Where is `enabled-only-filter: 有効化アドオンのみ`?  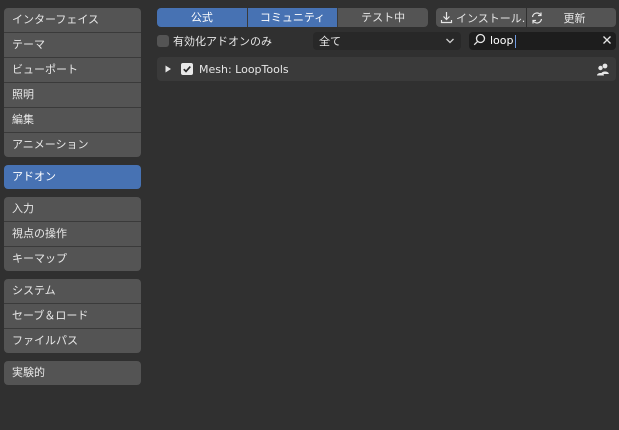
enabled-only-filter: 有効化アドオンのみ is located at coordinates (214, 41).